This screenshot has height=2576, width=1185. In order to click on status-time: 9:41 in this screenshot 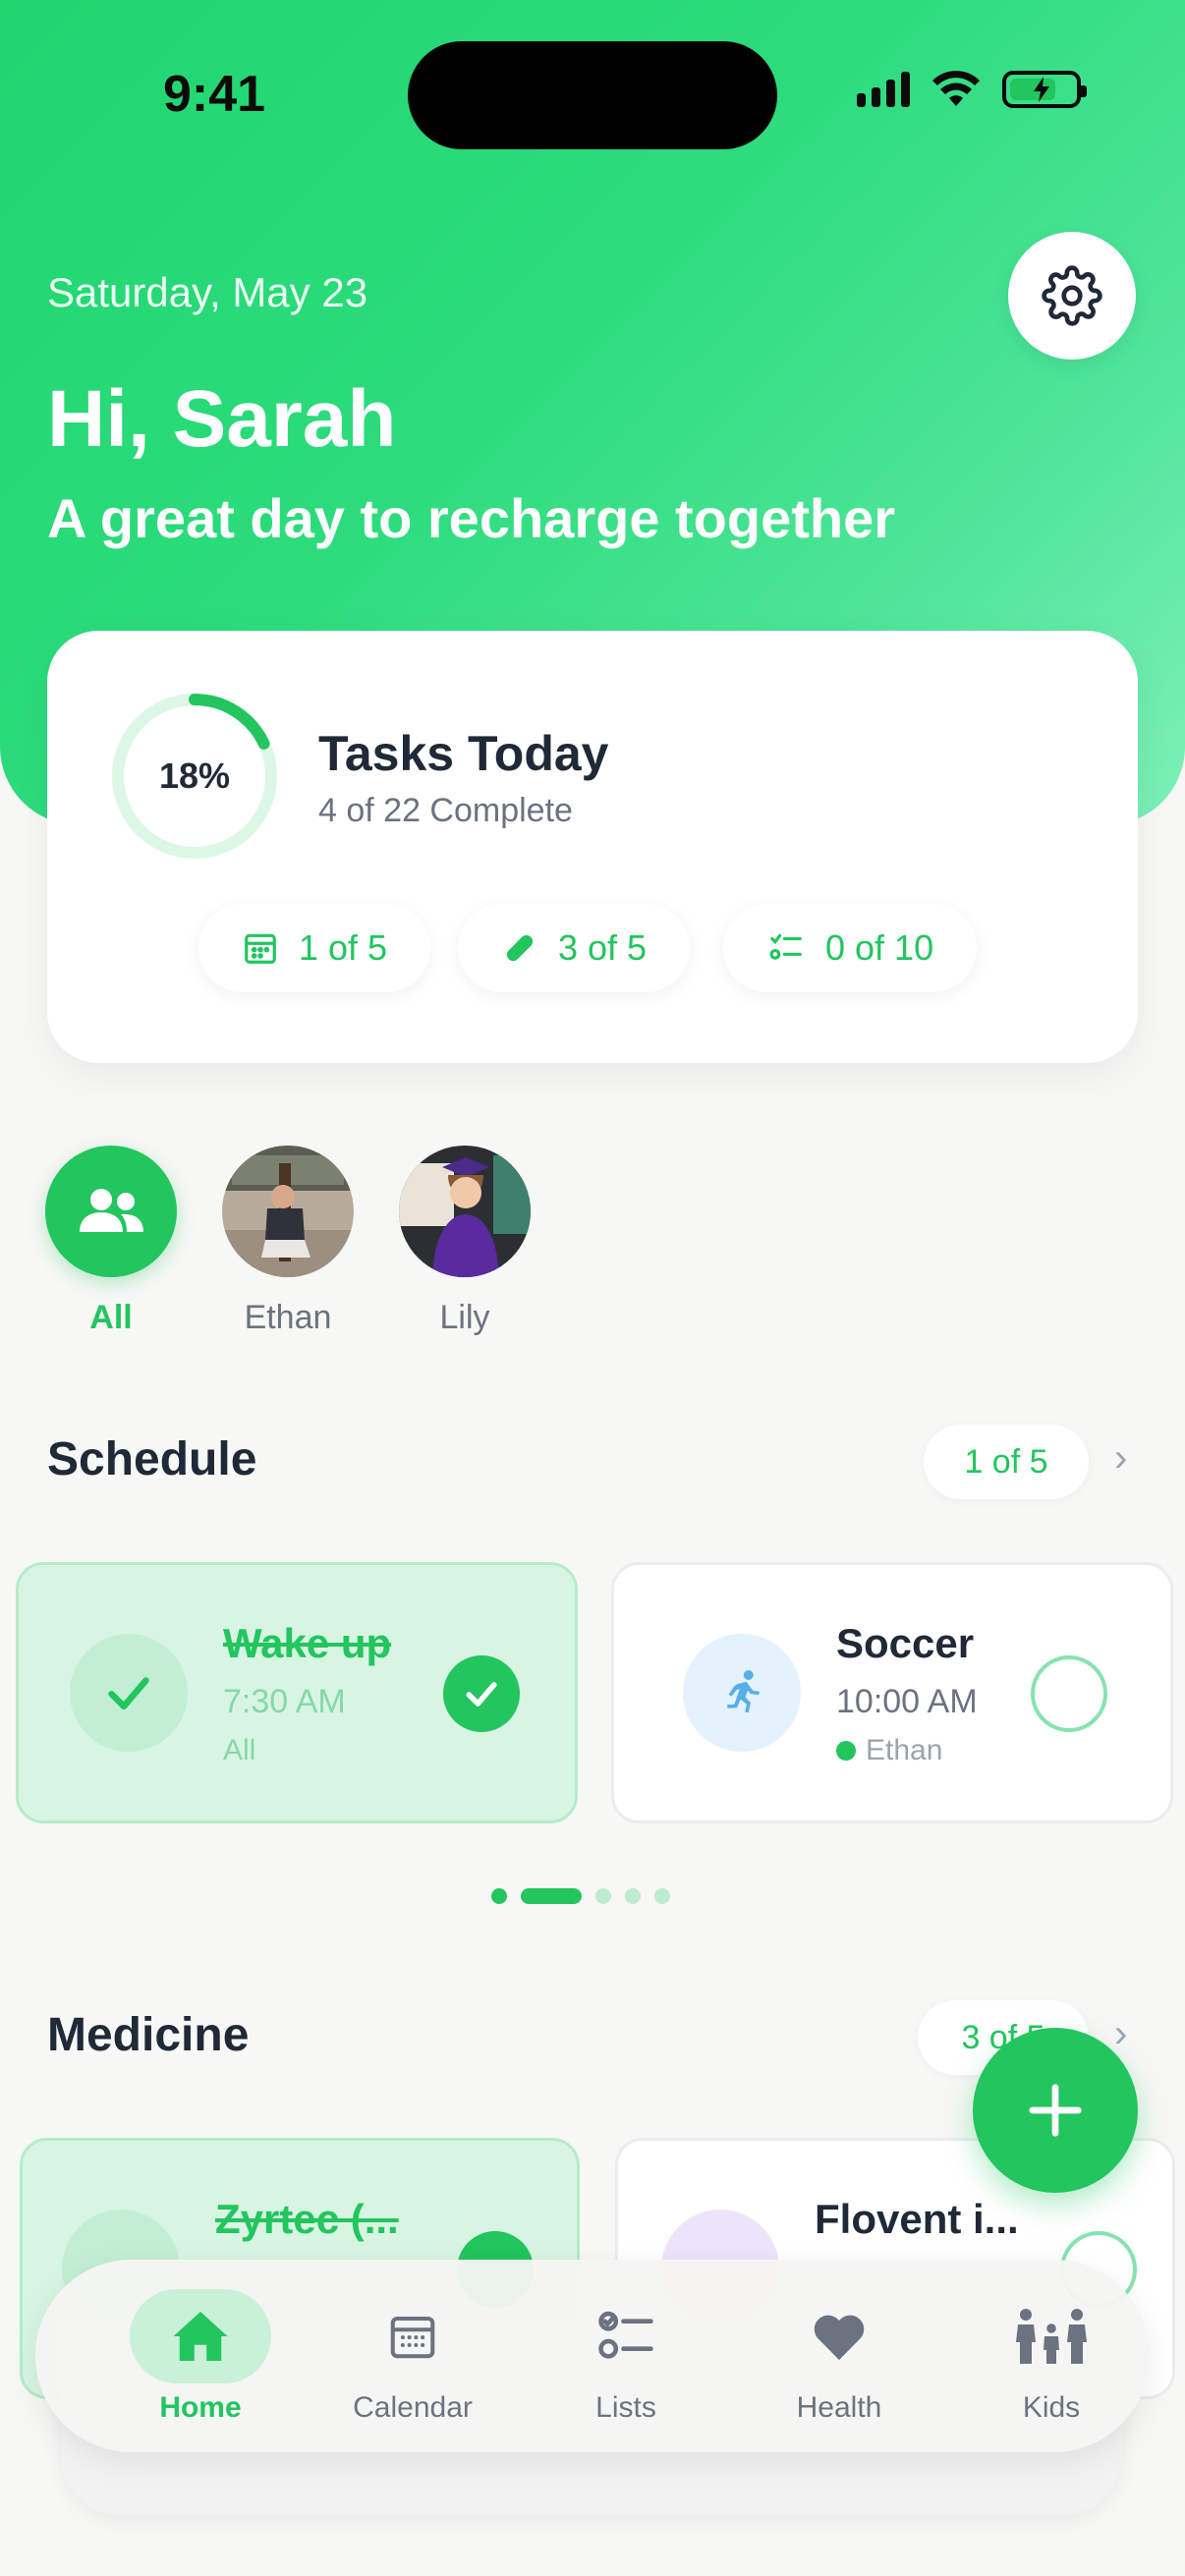, I will do `click(215, 94)`.